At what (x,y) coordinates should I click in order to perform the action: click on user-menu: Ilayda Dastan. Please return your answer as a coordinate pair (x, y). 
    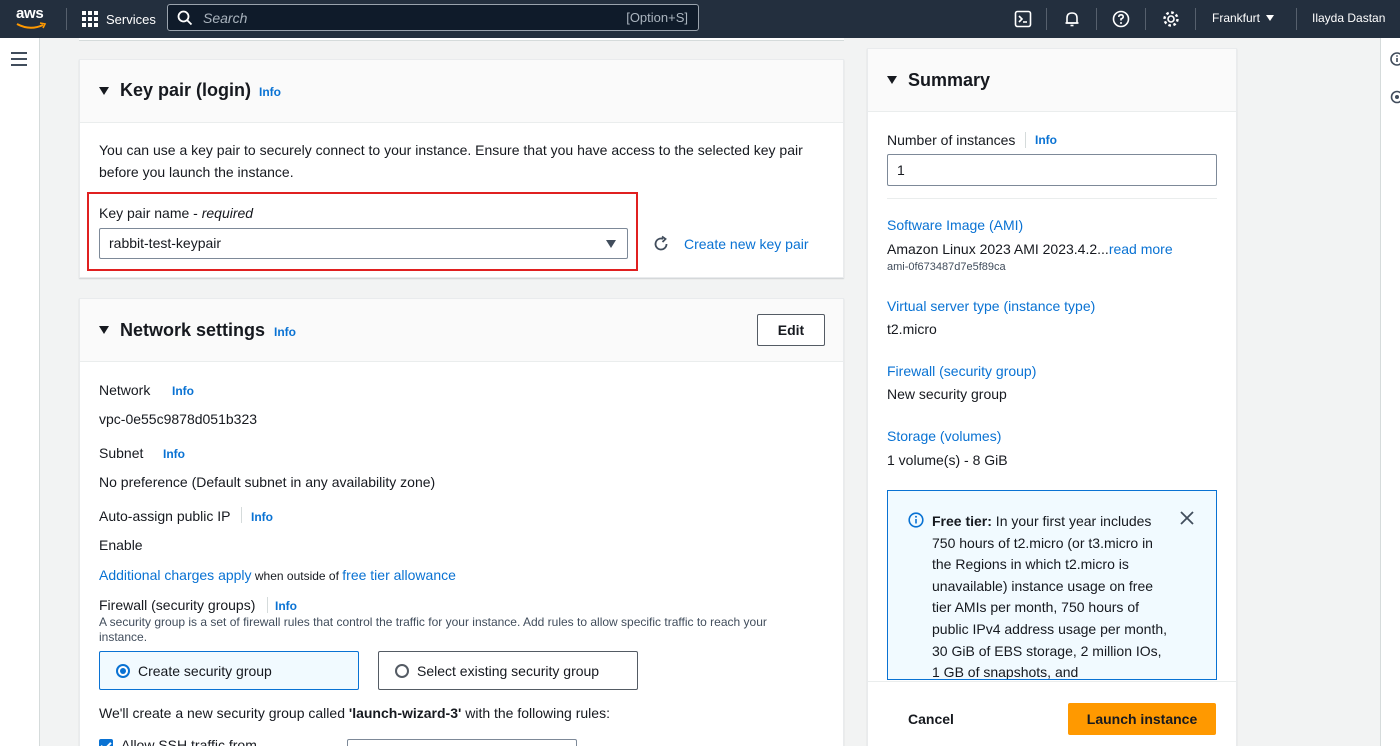
    Looking at the image, I should click on (1348, 18).